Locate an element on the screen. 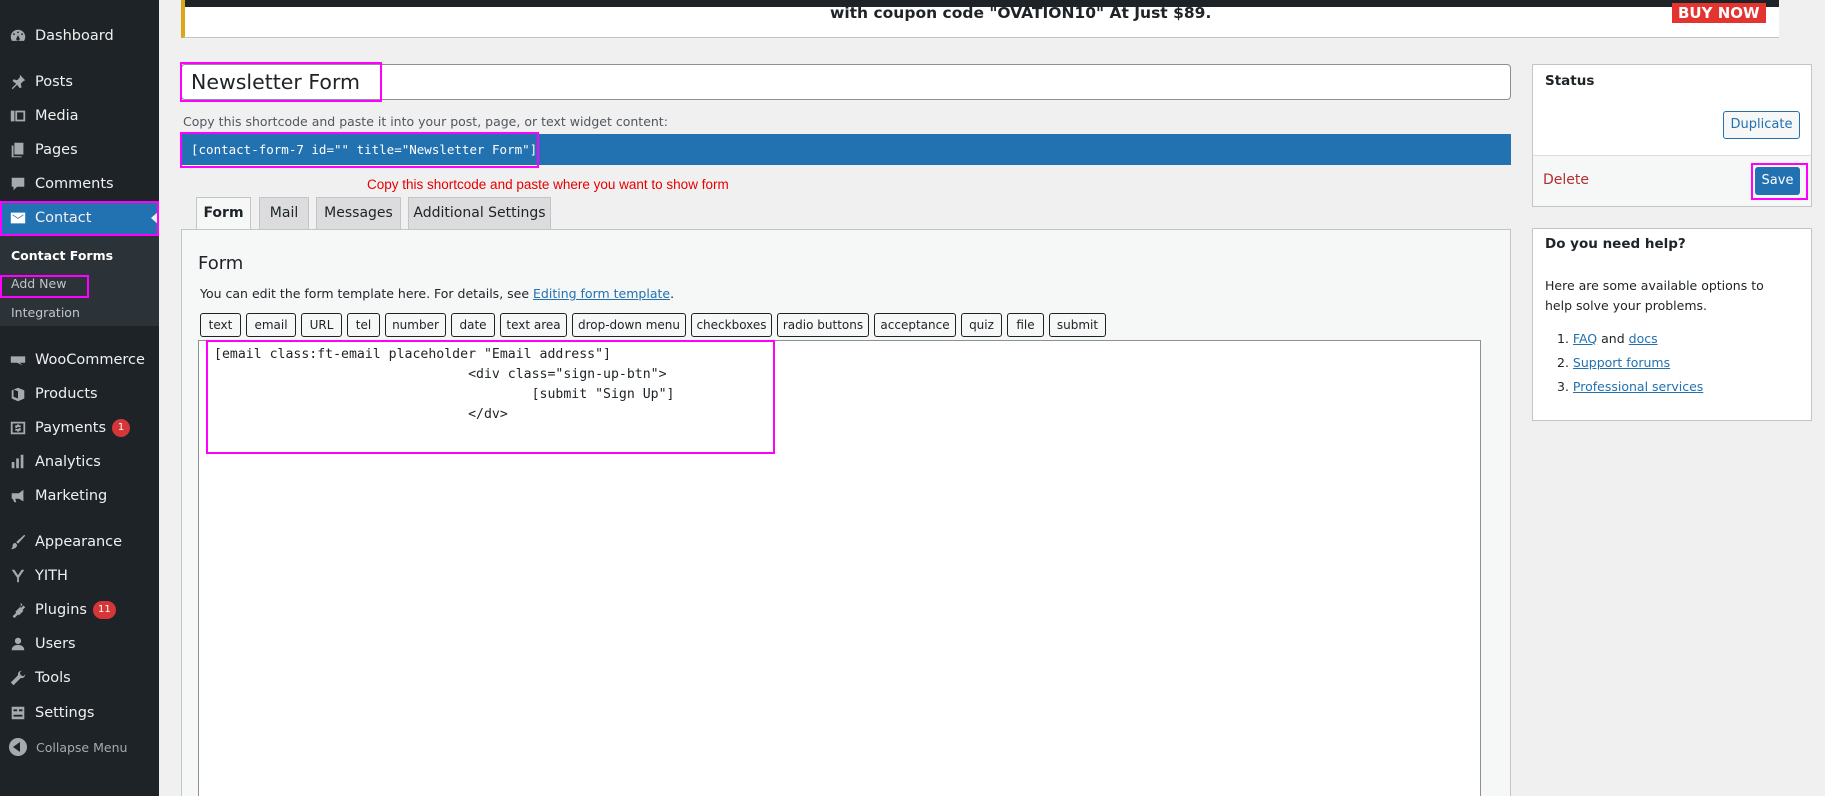 The image size is (1825, 796). sidebar-item-label: Payments is located at coordinates (71, 428).